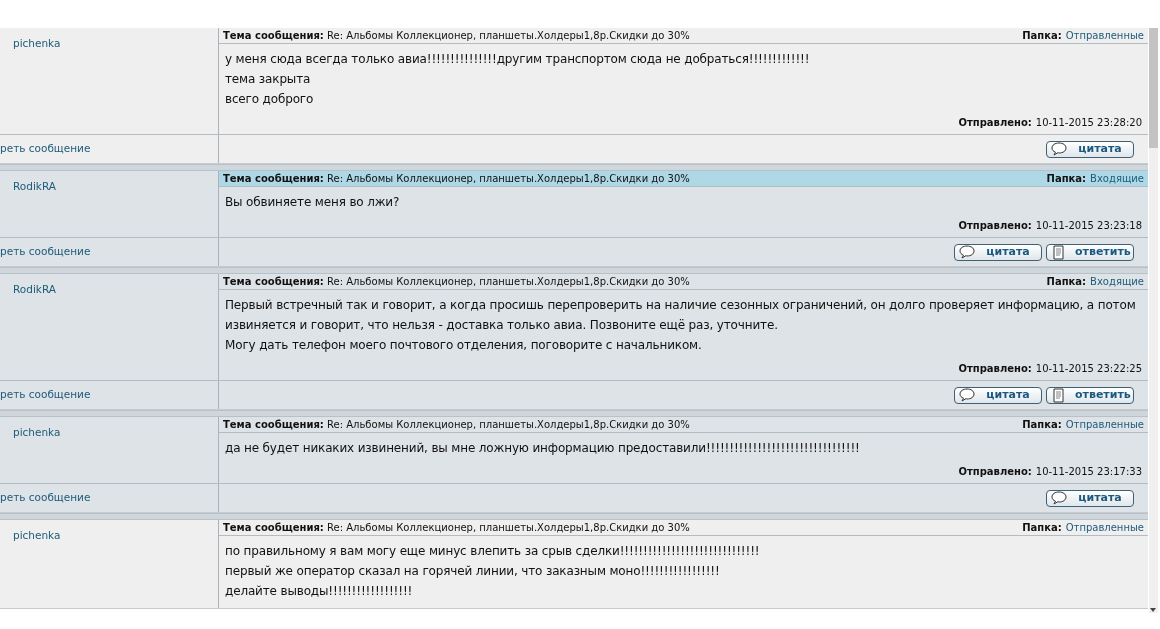 This screenshot has height=629, width=1160. What do you see at coordinates (319, 591) in the screenshot?
I see `message-text: делайте выводы!!!!!!!!!!!!!!!!!!` at bounding box center [319, 591].